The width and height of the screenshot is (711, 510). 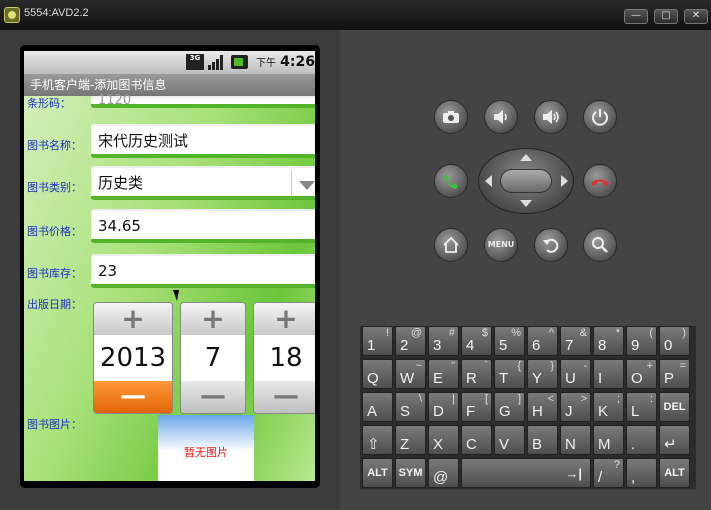 What do you see at coordinates (575, 440) in the screenshot?
I see `key-3-6: N` at bounding box center [575, 440].